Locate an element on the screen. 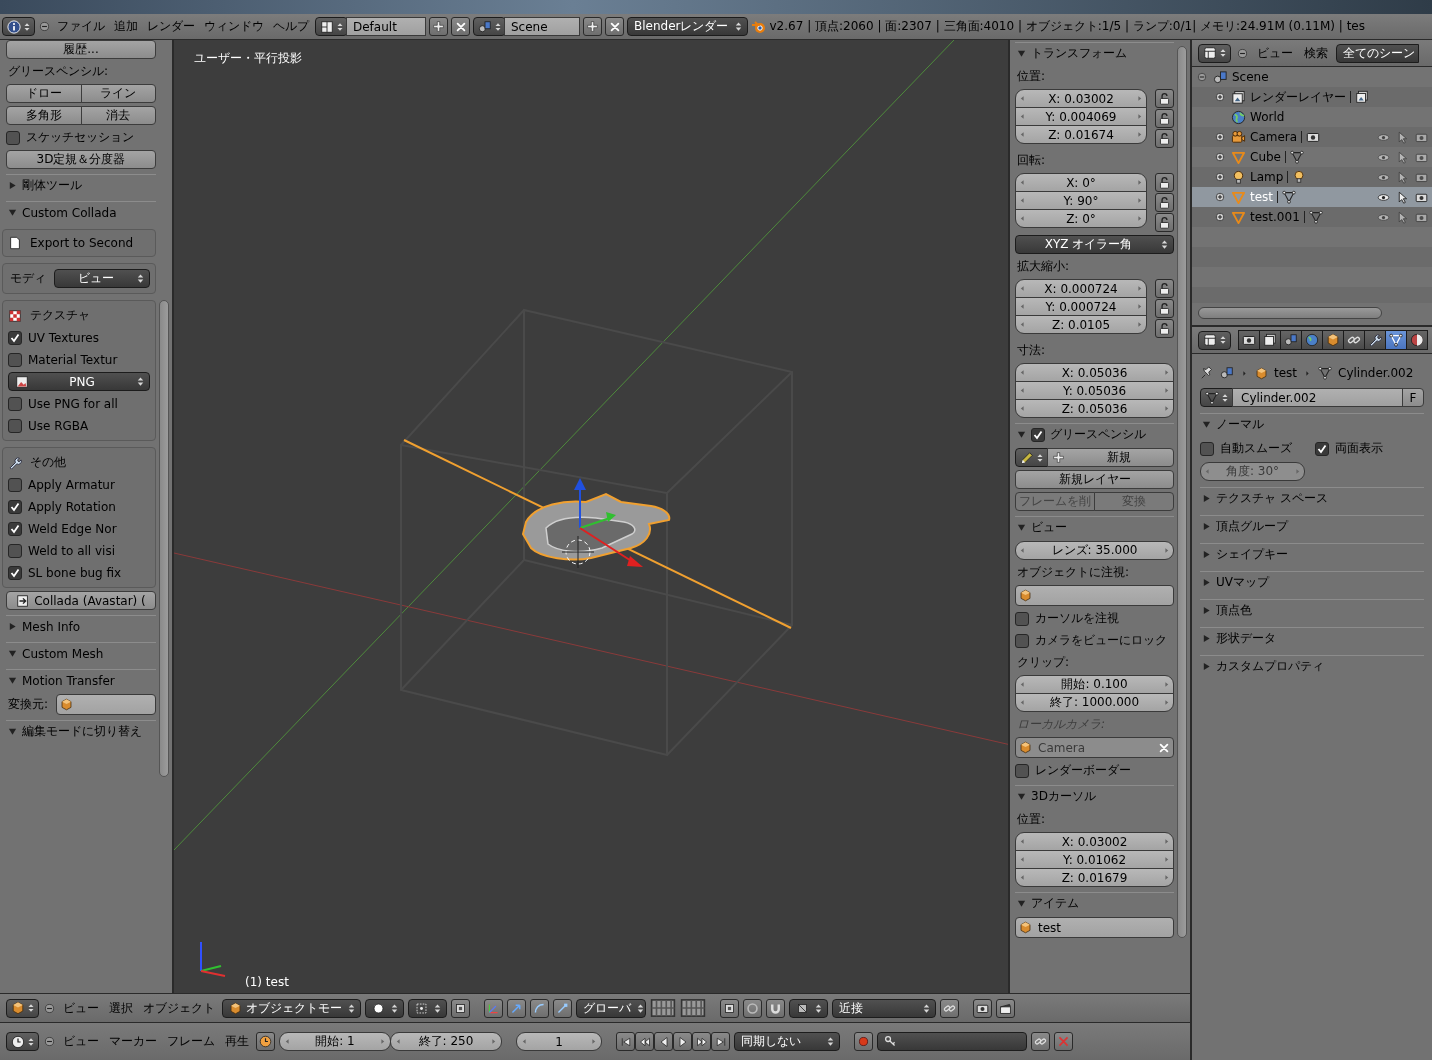 The width and height of the screenshot is (1432, 1060). start-frame-field: 開始: 1 is located at coordinates (335, 1041).